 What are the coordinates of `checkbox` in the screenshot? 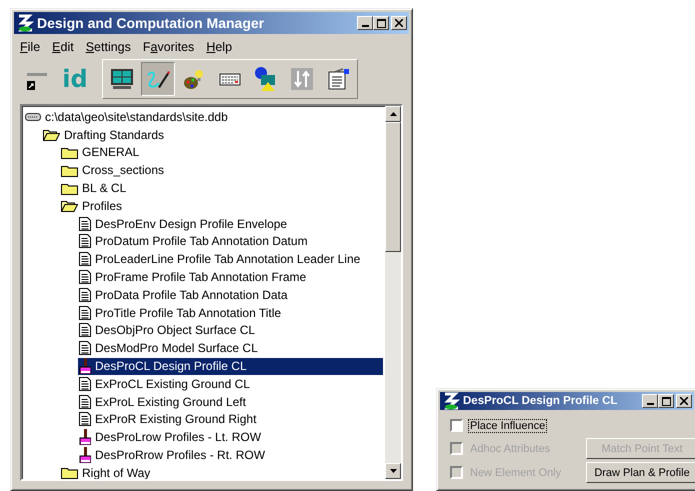 It's located at (456, 425).